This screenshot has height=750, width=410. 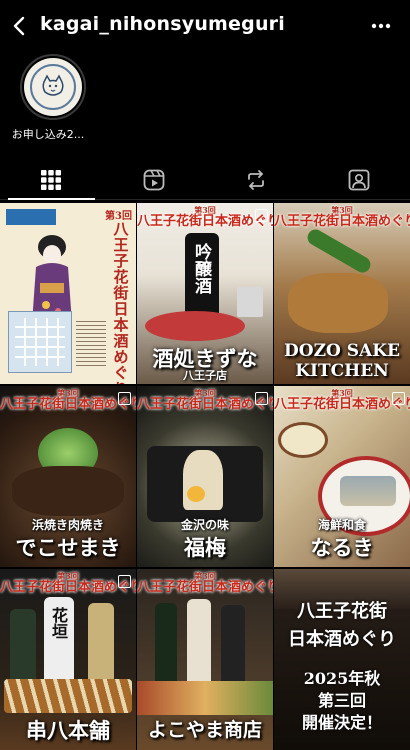 What do you see at coordinates (338, 303) in the screenshot?
I see `fried-chicken` at bounding box center [338, 303].